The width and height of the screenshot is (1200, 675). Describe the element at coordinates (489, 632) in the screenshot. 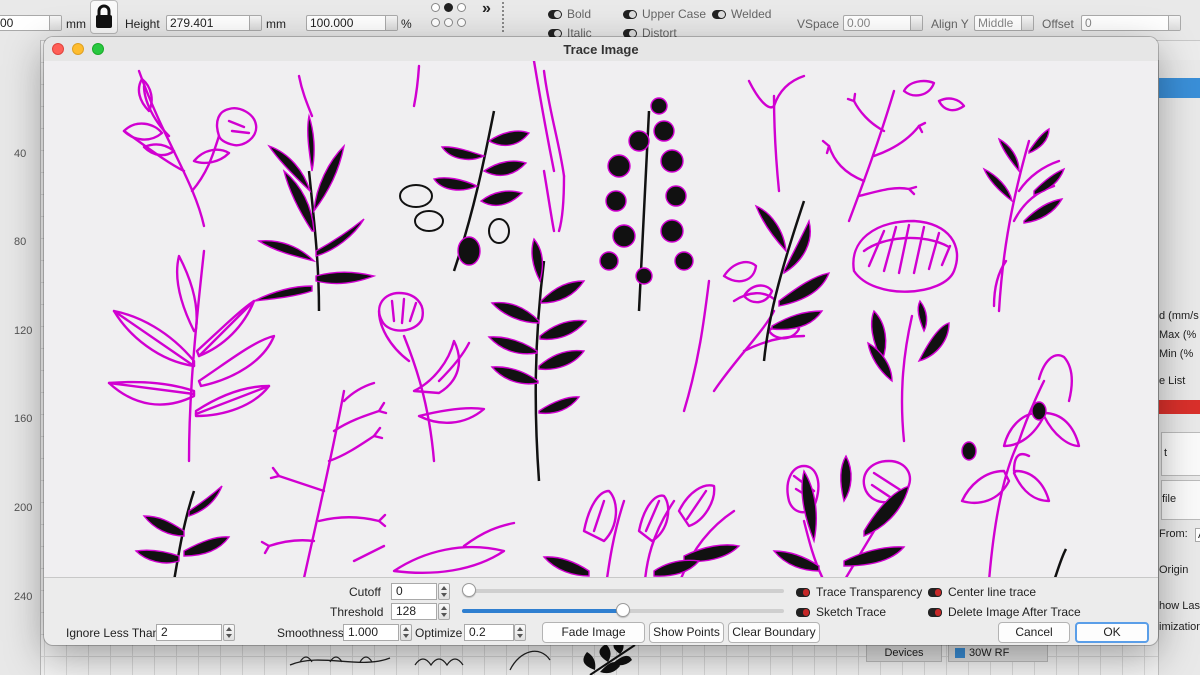

I see `optimize-field: 0.2` at that location.